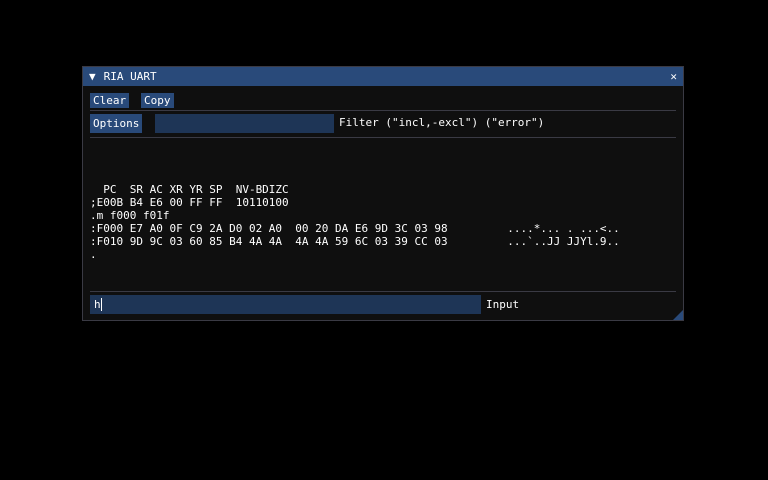  What do you see at coordinates (110, 100) in the screenshot?
I see `clear-button: Clear` at bounding box center [110, 100].